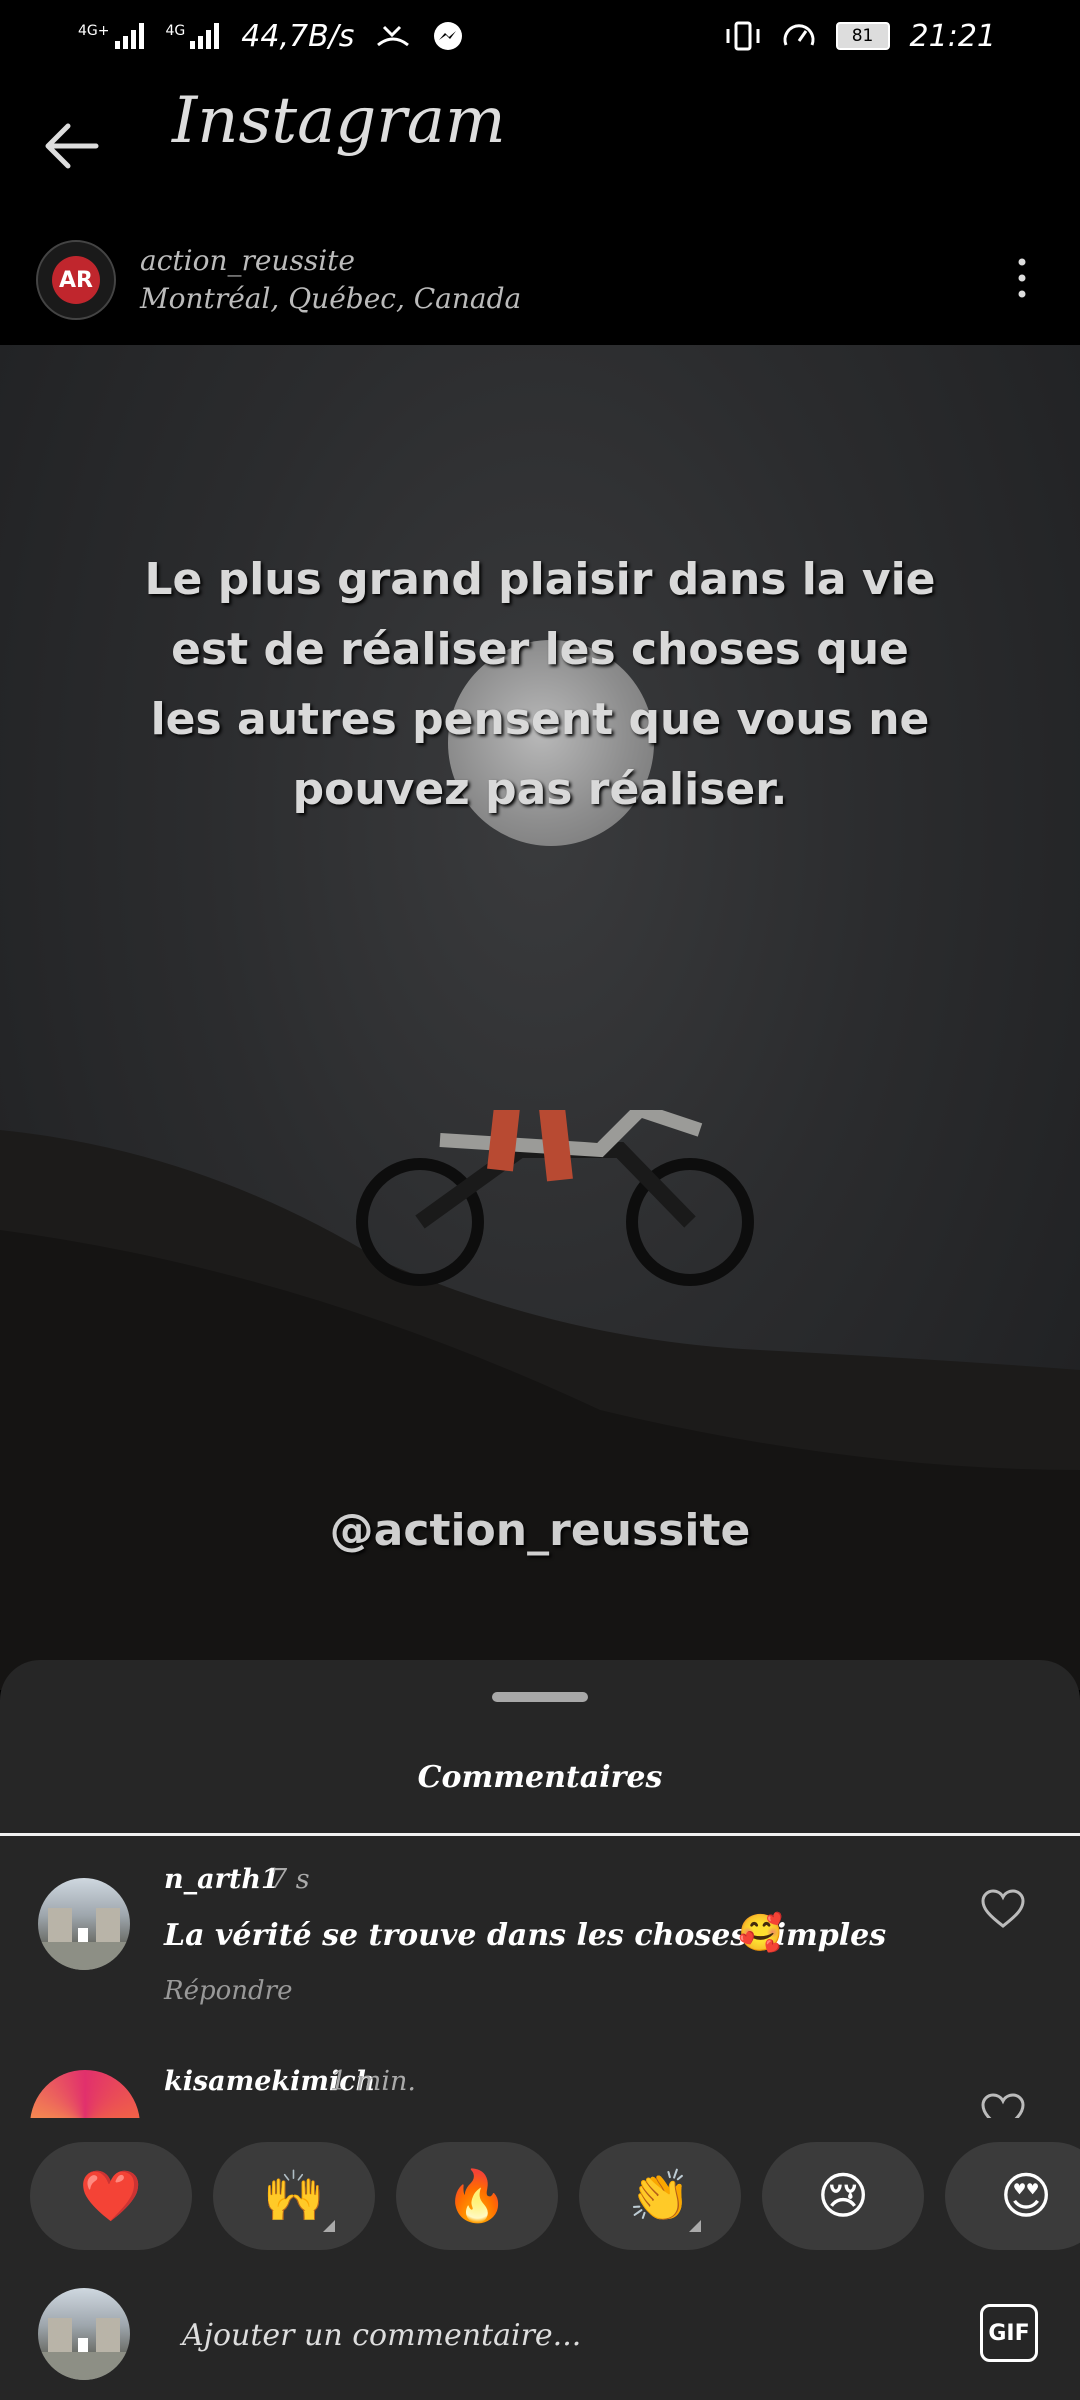 This screenshot has height=2400, width=1080. I want to click on status-bar: 4G+ 4G 44,7B/s 81 21:21, so click(540, 36).